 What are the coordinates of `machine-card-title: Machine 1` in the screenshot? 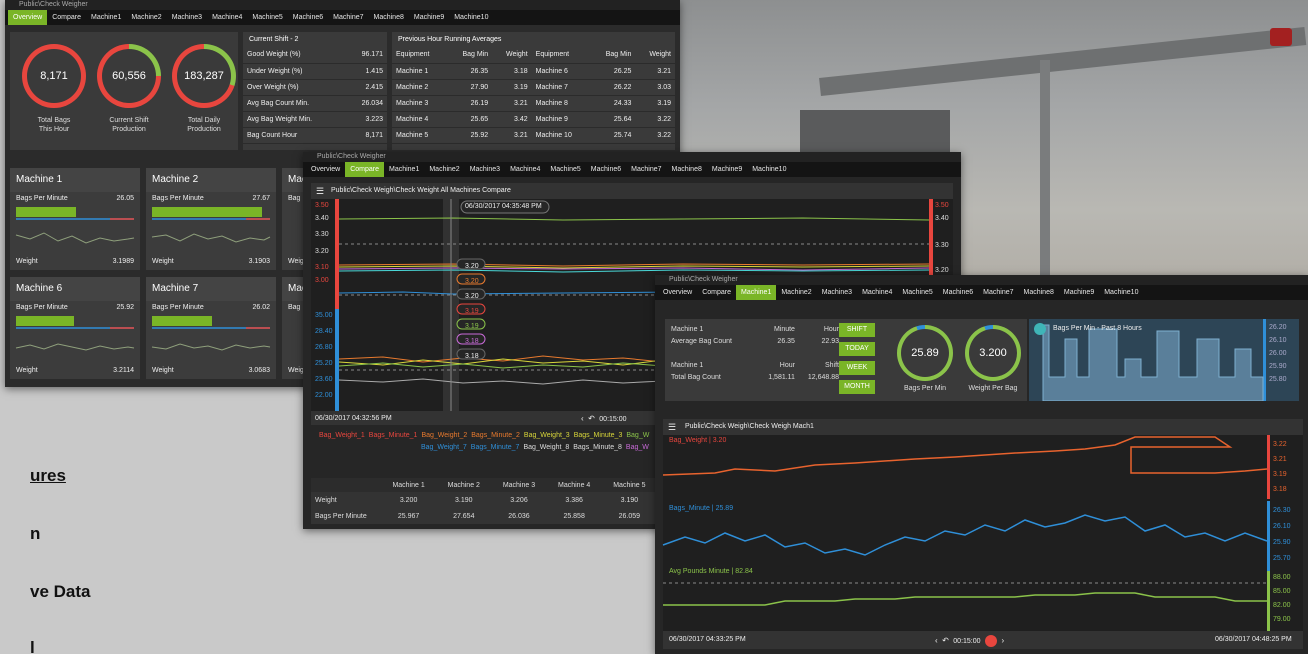 It's located at (75, 180).